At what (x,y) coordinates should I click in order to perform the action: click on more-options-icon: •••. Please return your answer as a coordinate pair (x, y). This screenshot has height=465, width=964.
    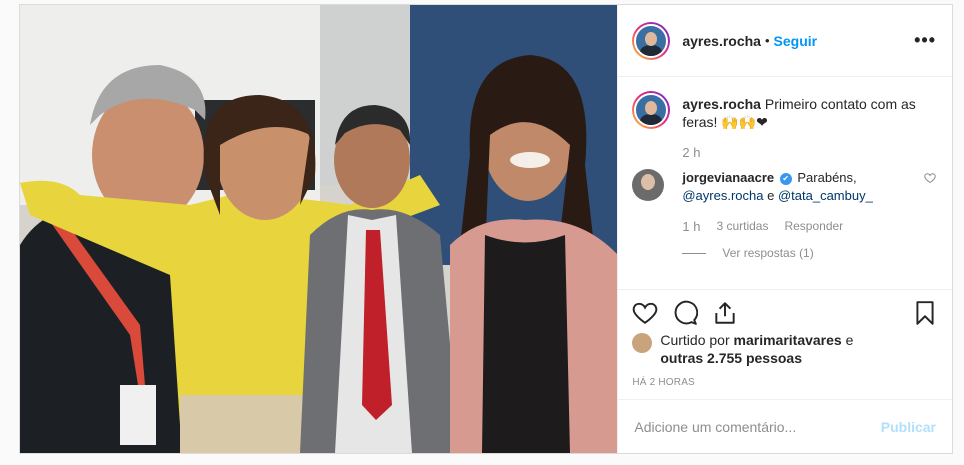
    Looking at the image, I should click on (925, 40).